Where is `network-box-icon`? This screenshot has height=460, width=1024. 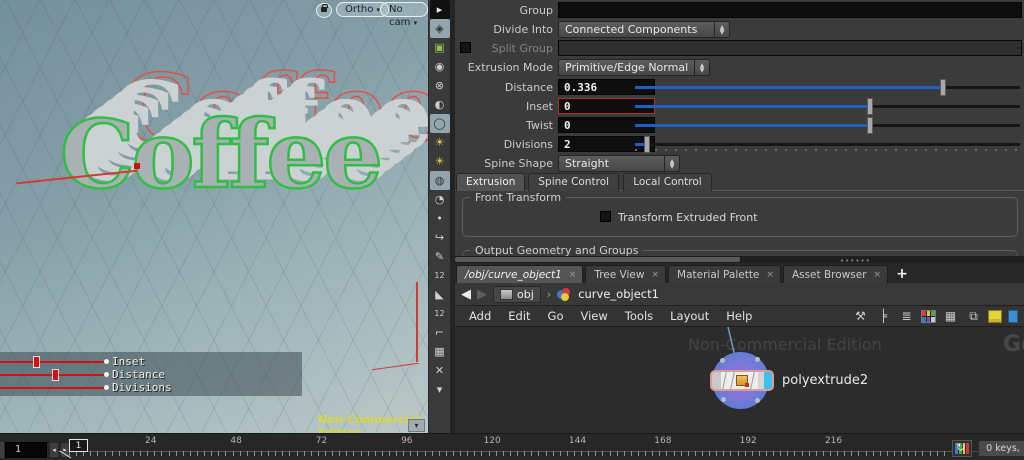 network-box-icon is located at coordinates (1013, 316).